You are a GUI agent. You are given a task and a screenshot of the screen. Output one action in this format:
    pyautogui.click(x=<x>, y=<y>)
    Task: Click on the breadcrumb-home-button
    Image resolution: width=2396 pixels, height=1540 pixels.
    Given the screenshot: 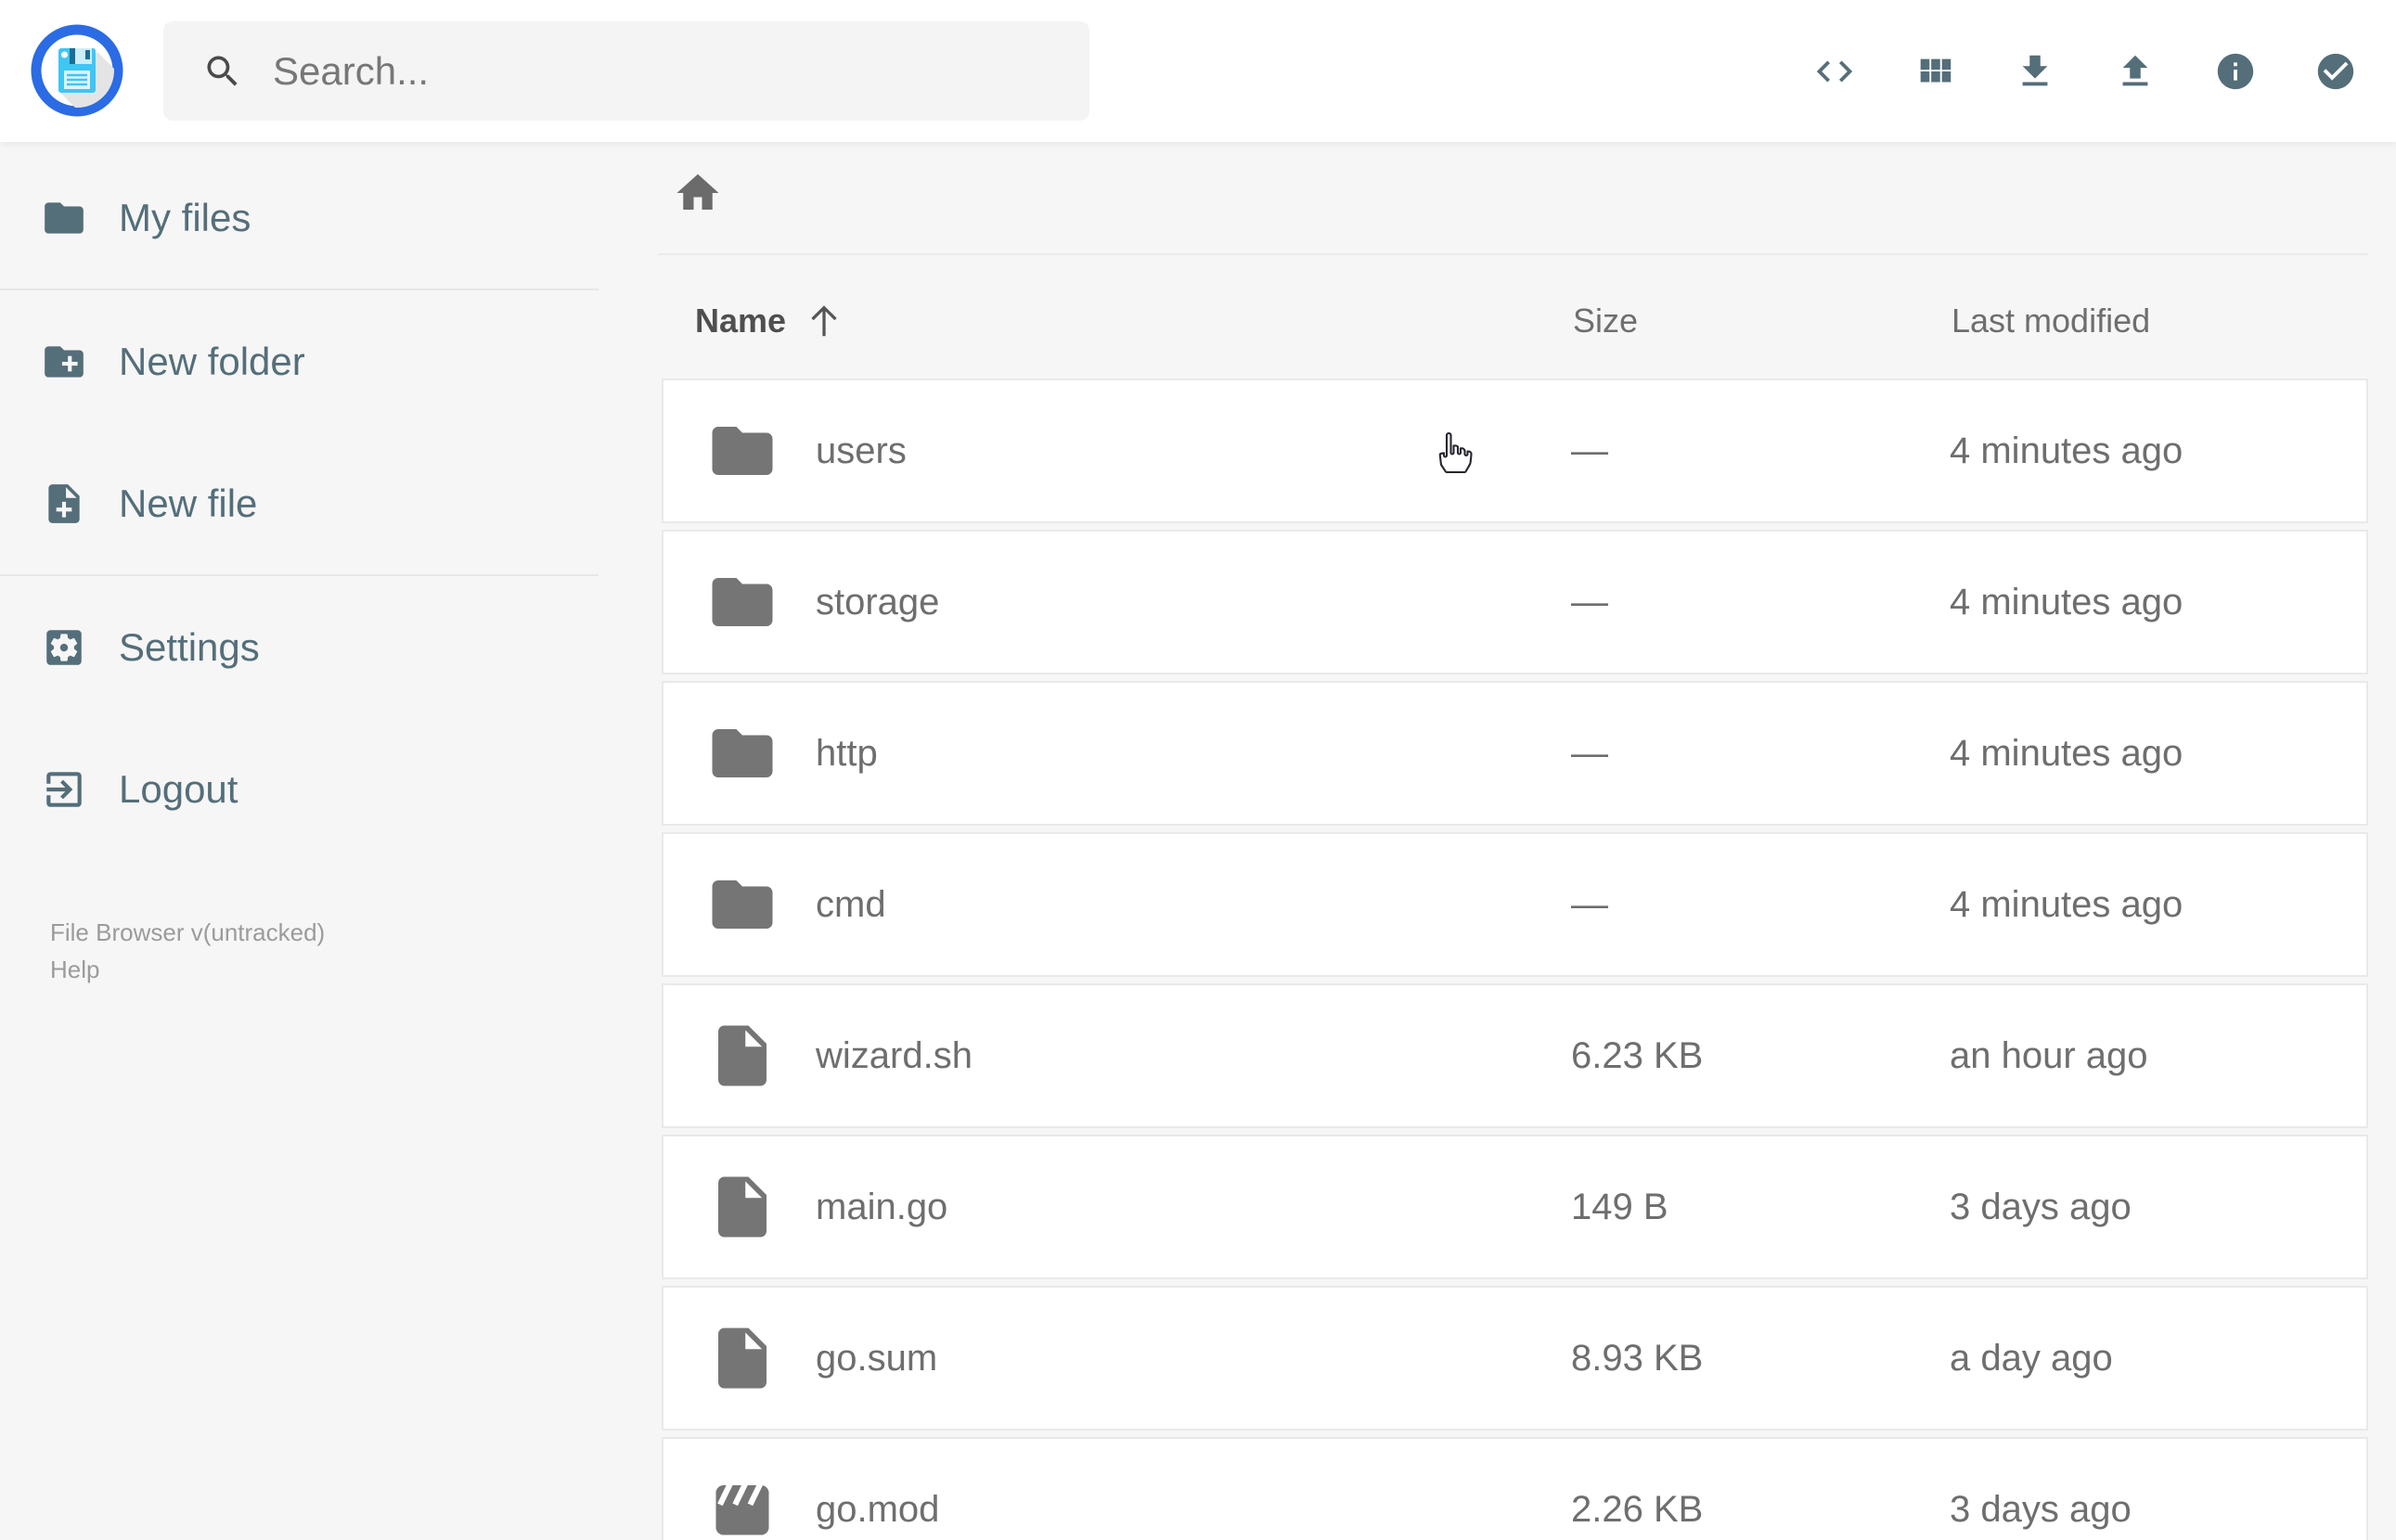 What is the action you would take?
    pyautogui.click(x=698, y=193)
    